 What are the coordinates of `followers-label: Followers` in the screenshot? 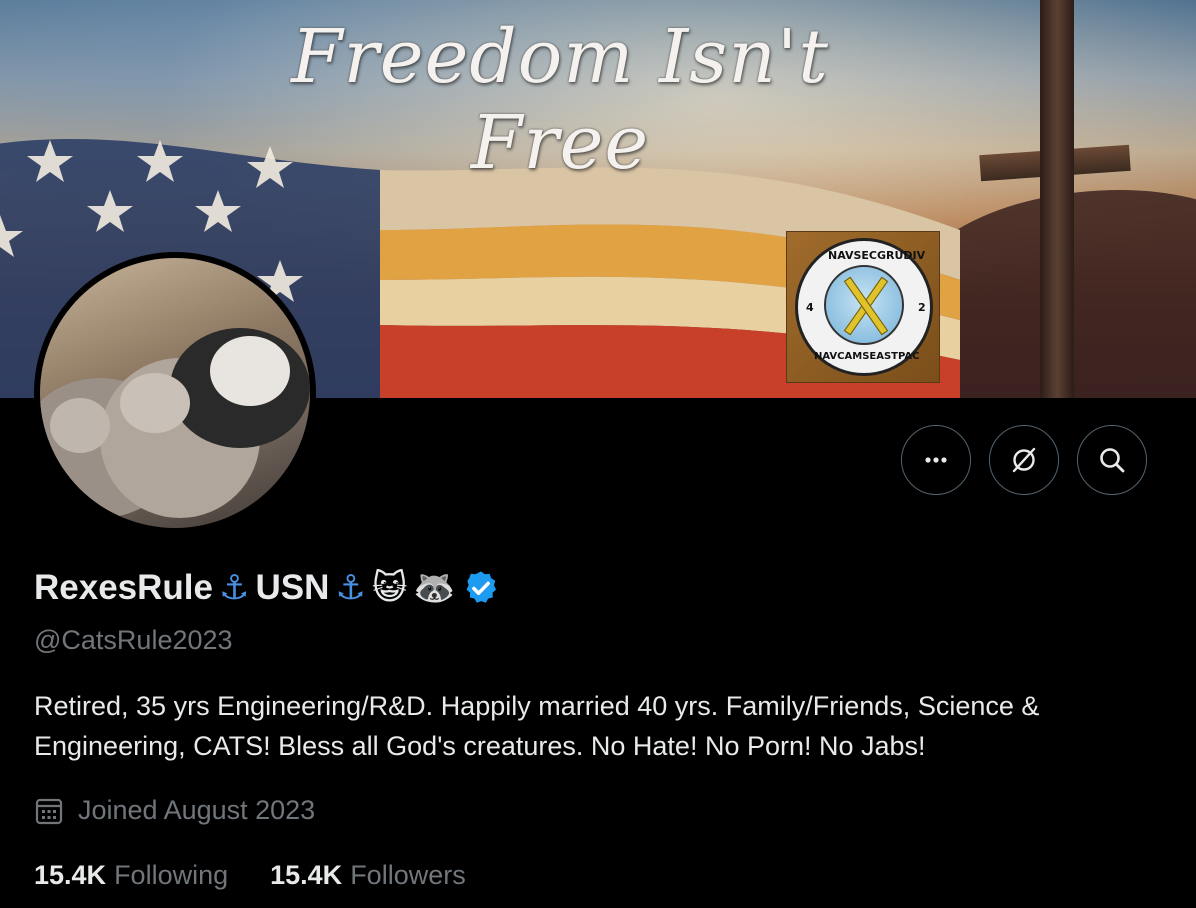 It's located at (408, 875).